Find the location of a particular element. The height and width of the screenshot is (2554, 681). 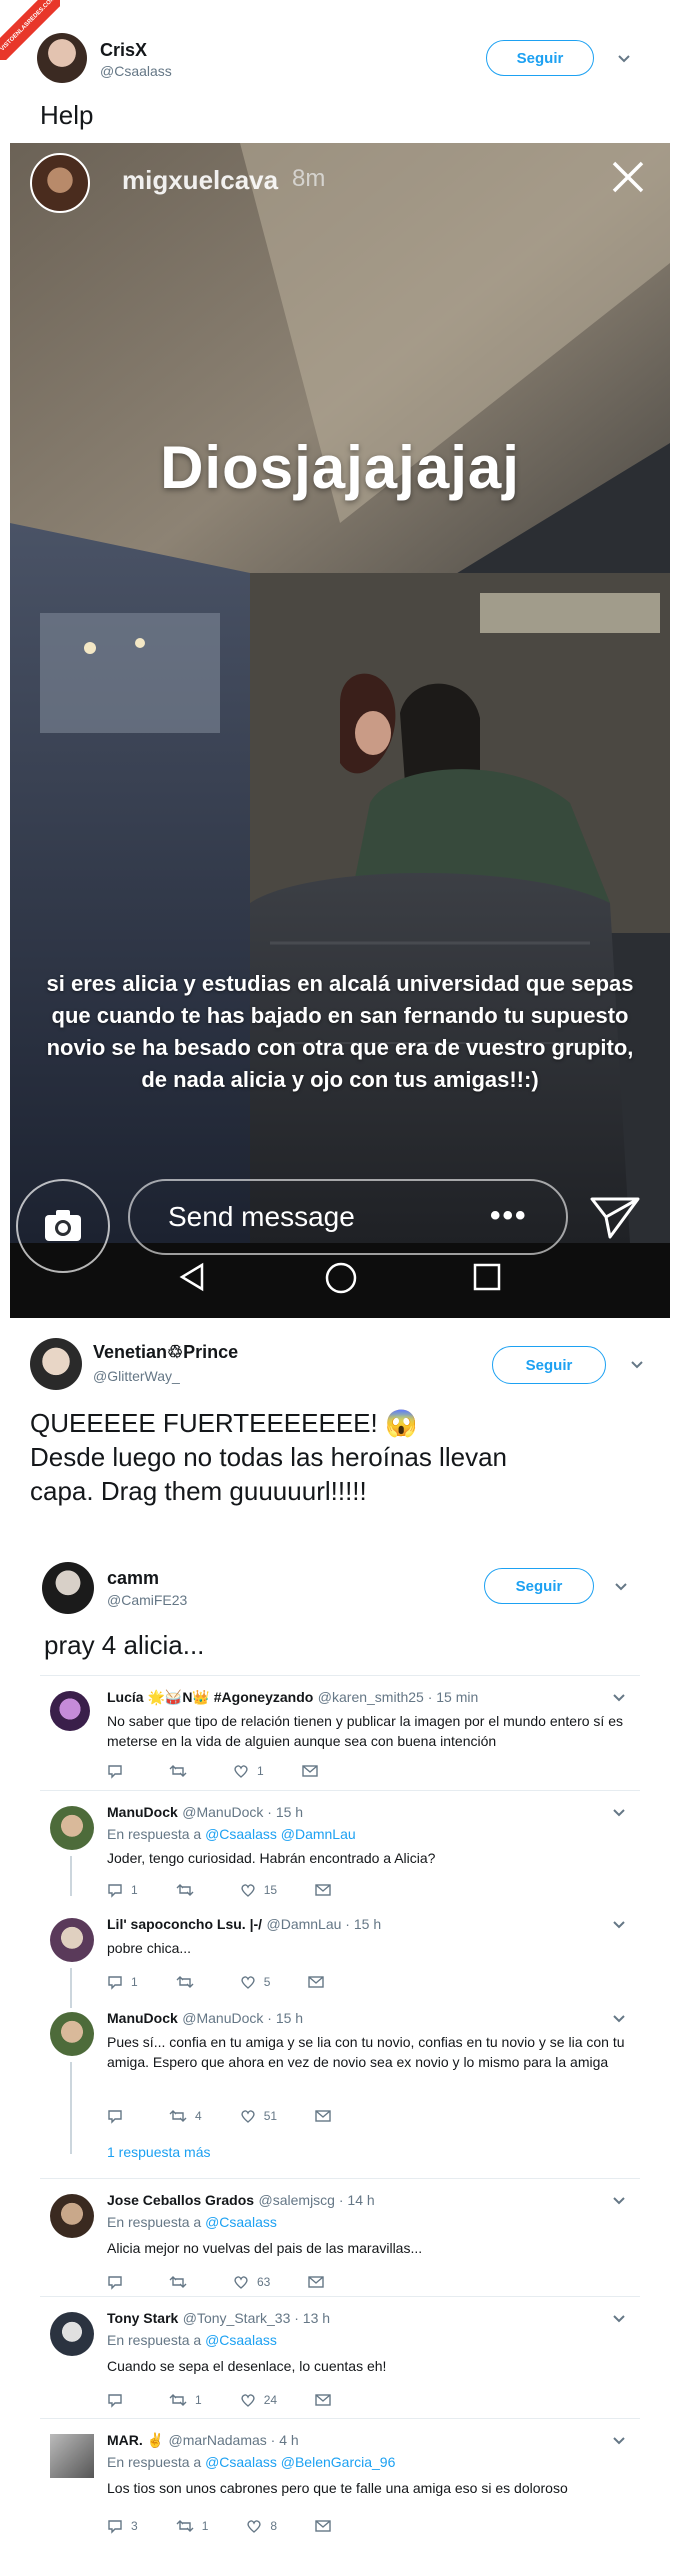

reply-author-handle: @marNadamas · 4 h is located at coordinates (234, 2440).